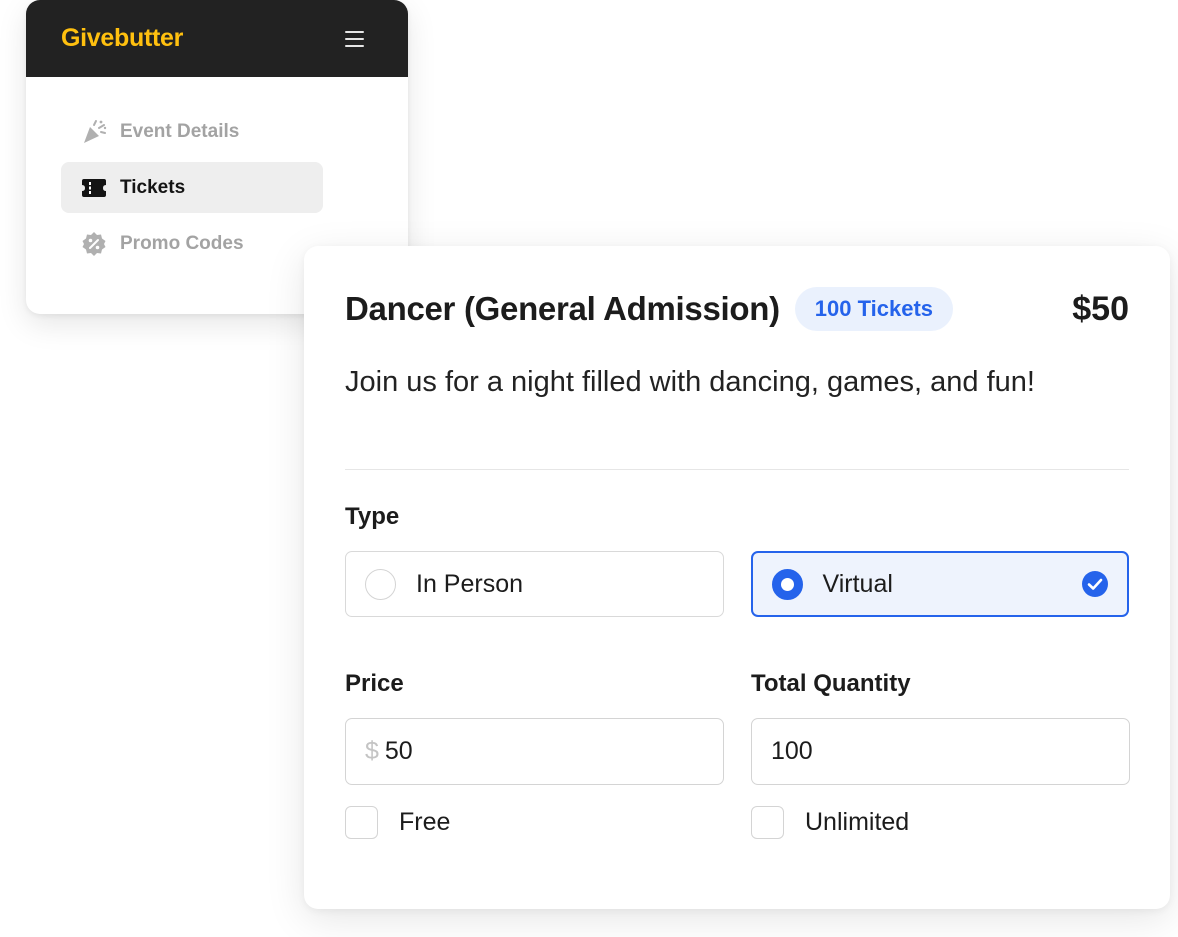 This screenshot has width=1178, height=937. Describe the element at coordinates (940, 822) in the screenshot. I see `unlimited-checkbox-row: Unlimited` at that location.